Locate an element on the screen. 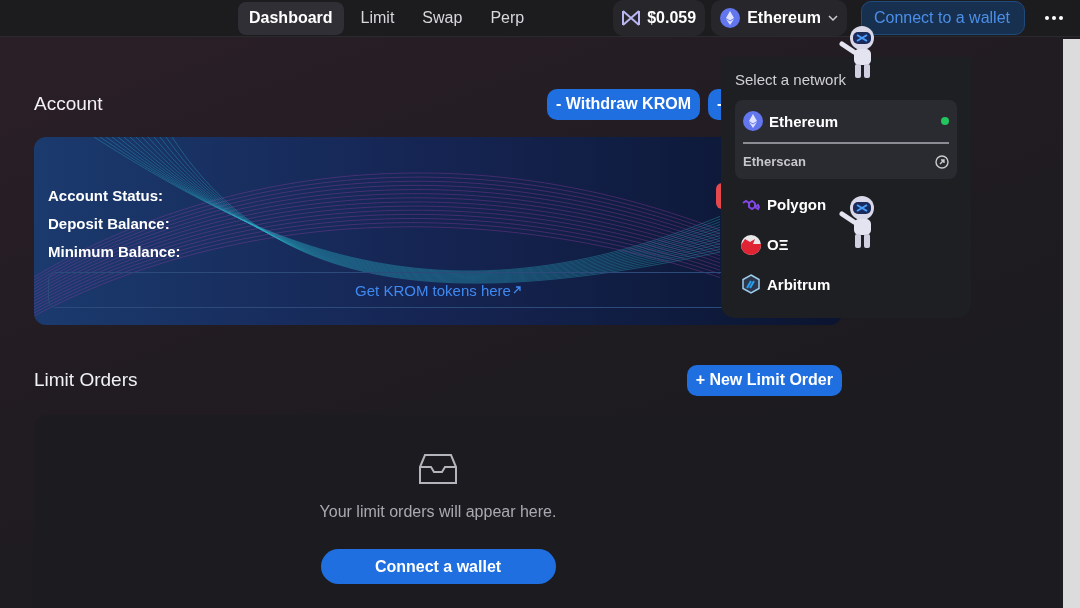  nav-tab: Perp is located at coordinates (507, 18).